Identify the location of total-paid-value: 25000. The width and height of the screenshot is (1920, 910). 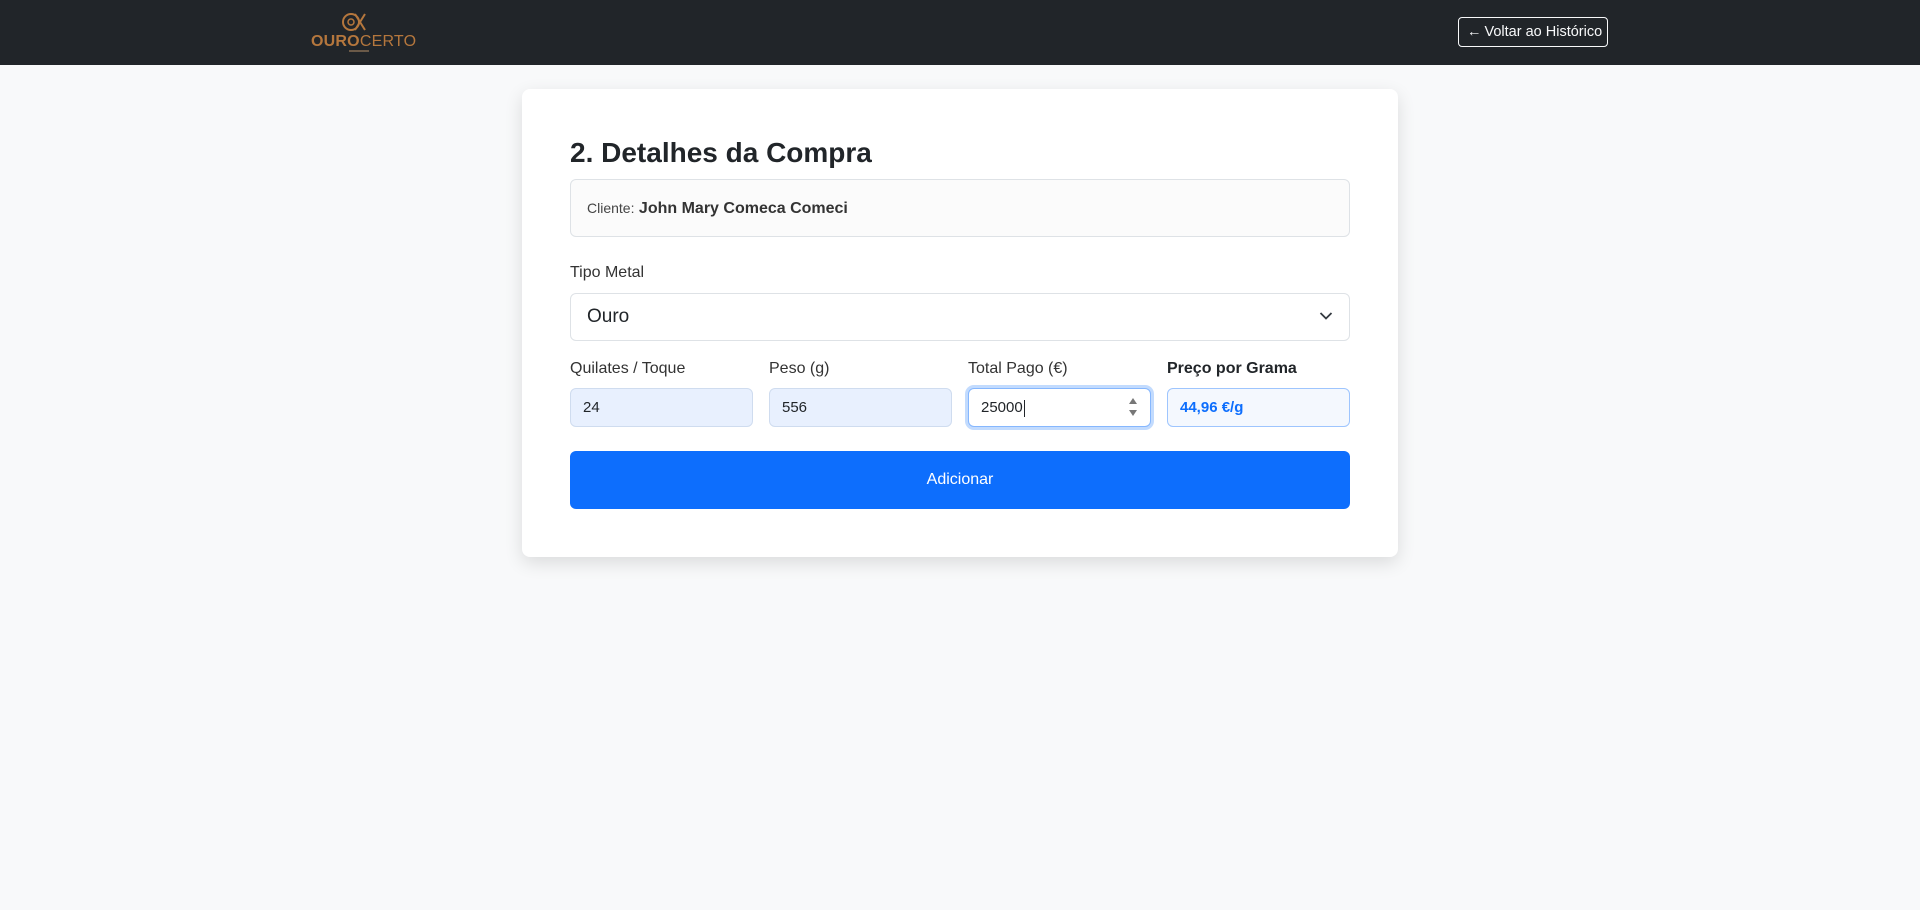
(1002, 407).